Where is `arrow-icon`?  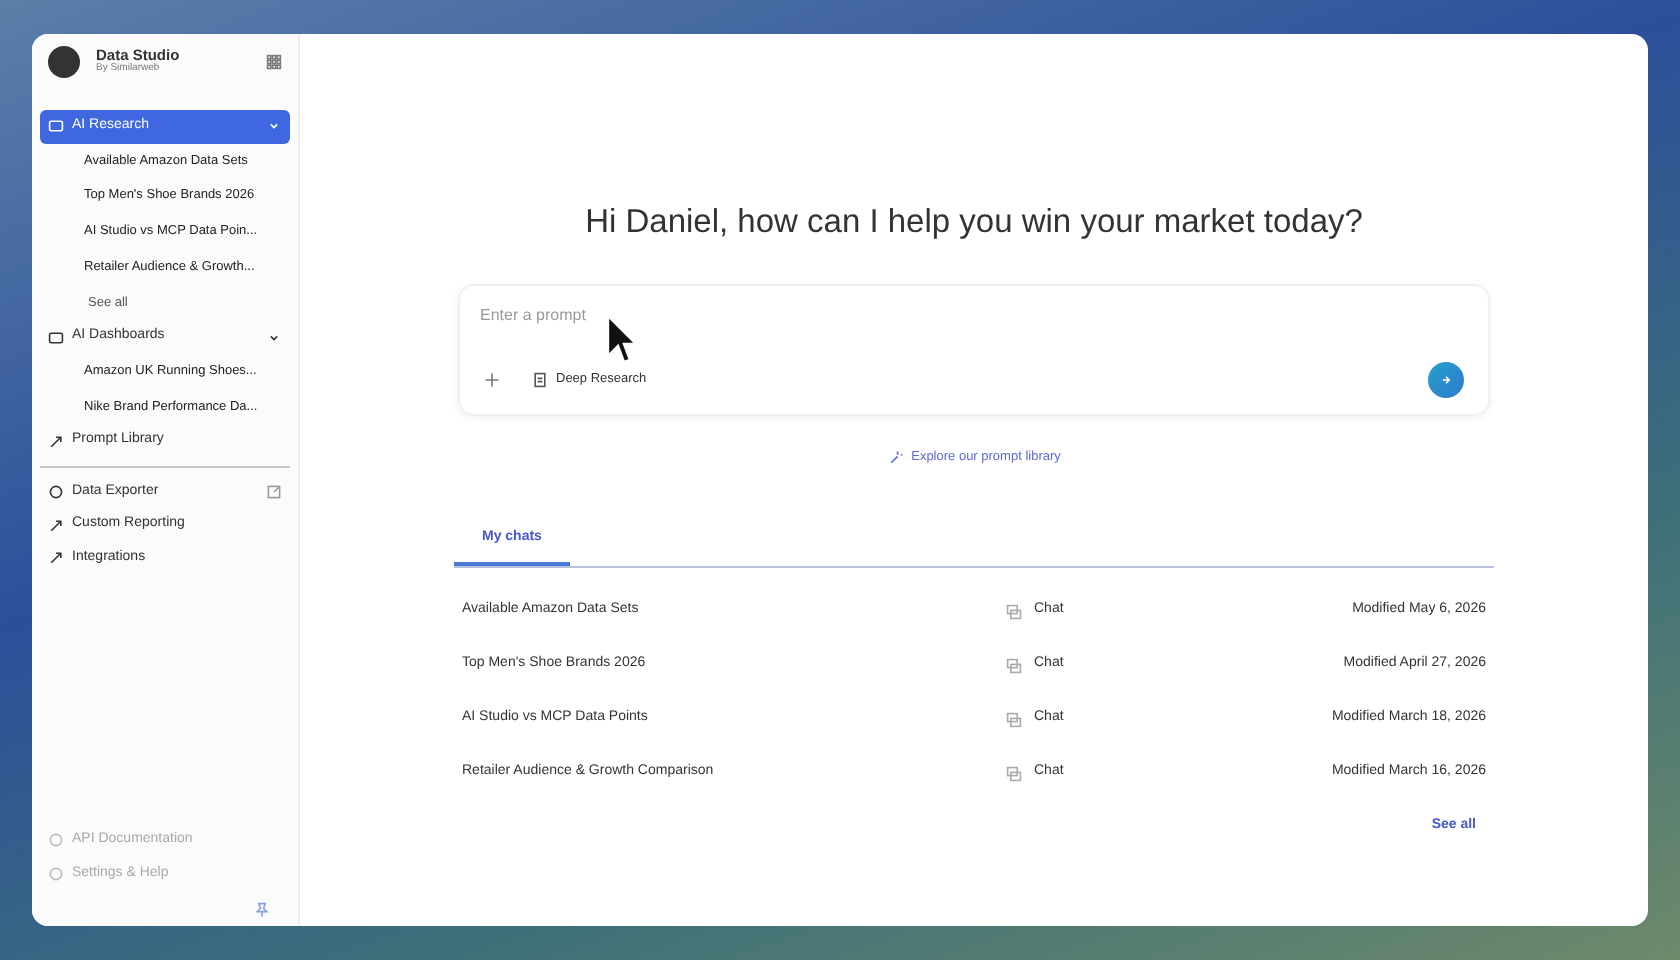
arrow-icon is located at coordinates (1446, 379).